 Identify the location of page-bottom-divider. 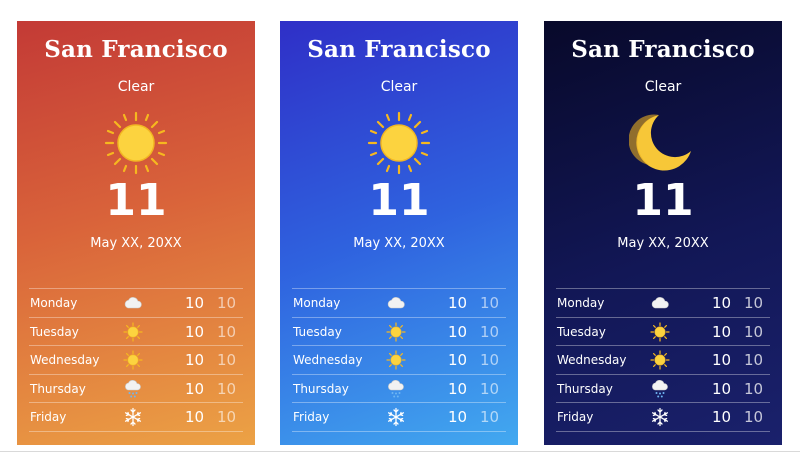
(400, 451).